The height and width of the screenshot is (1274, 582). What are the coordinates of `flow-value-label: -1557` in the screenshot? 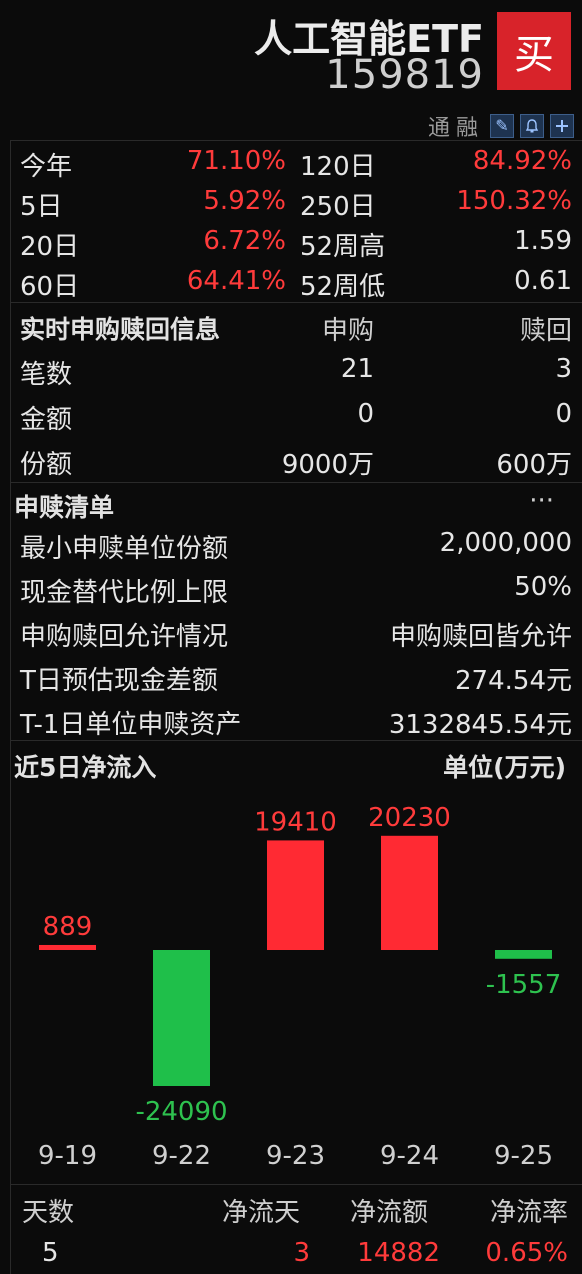 It's located at (524, 985).